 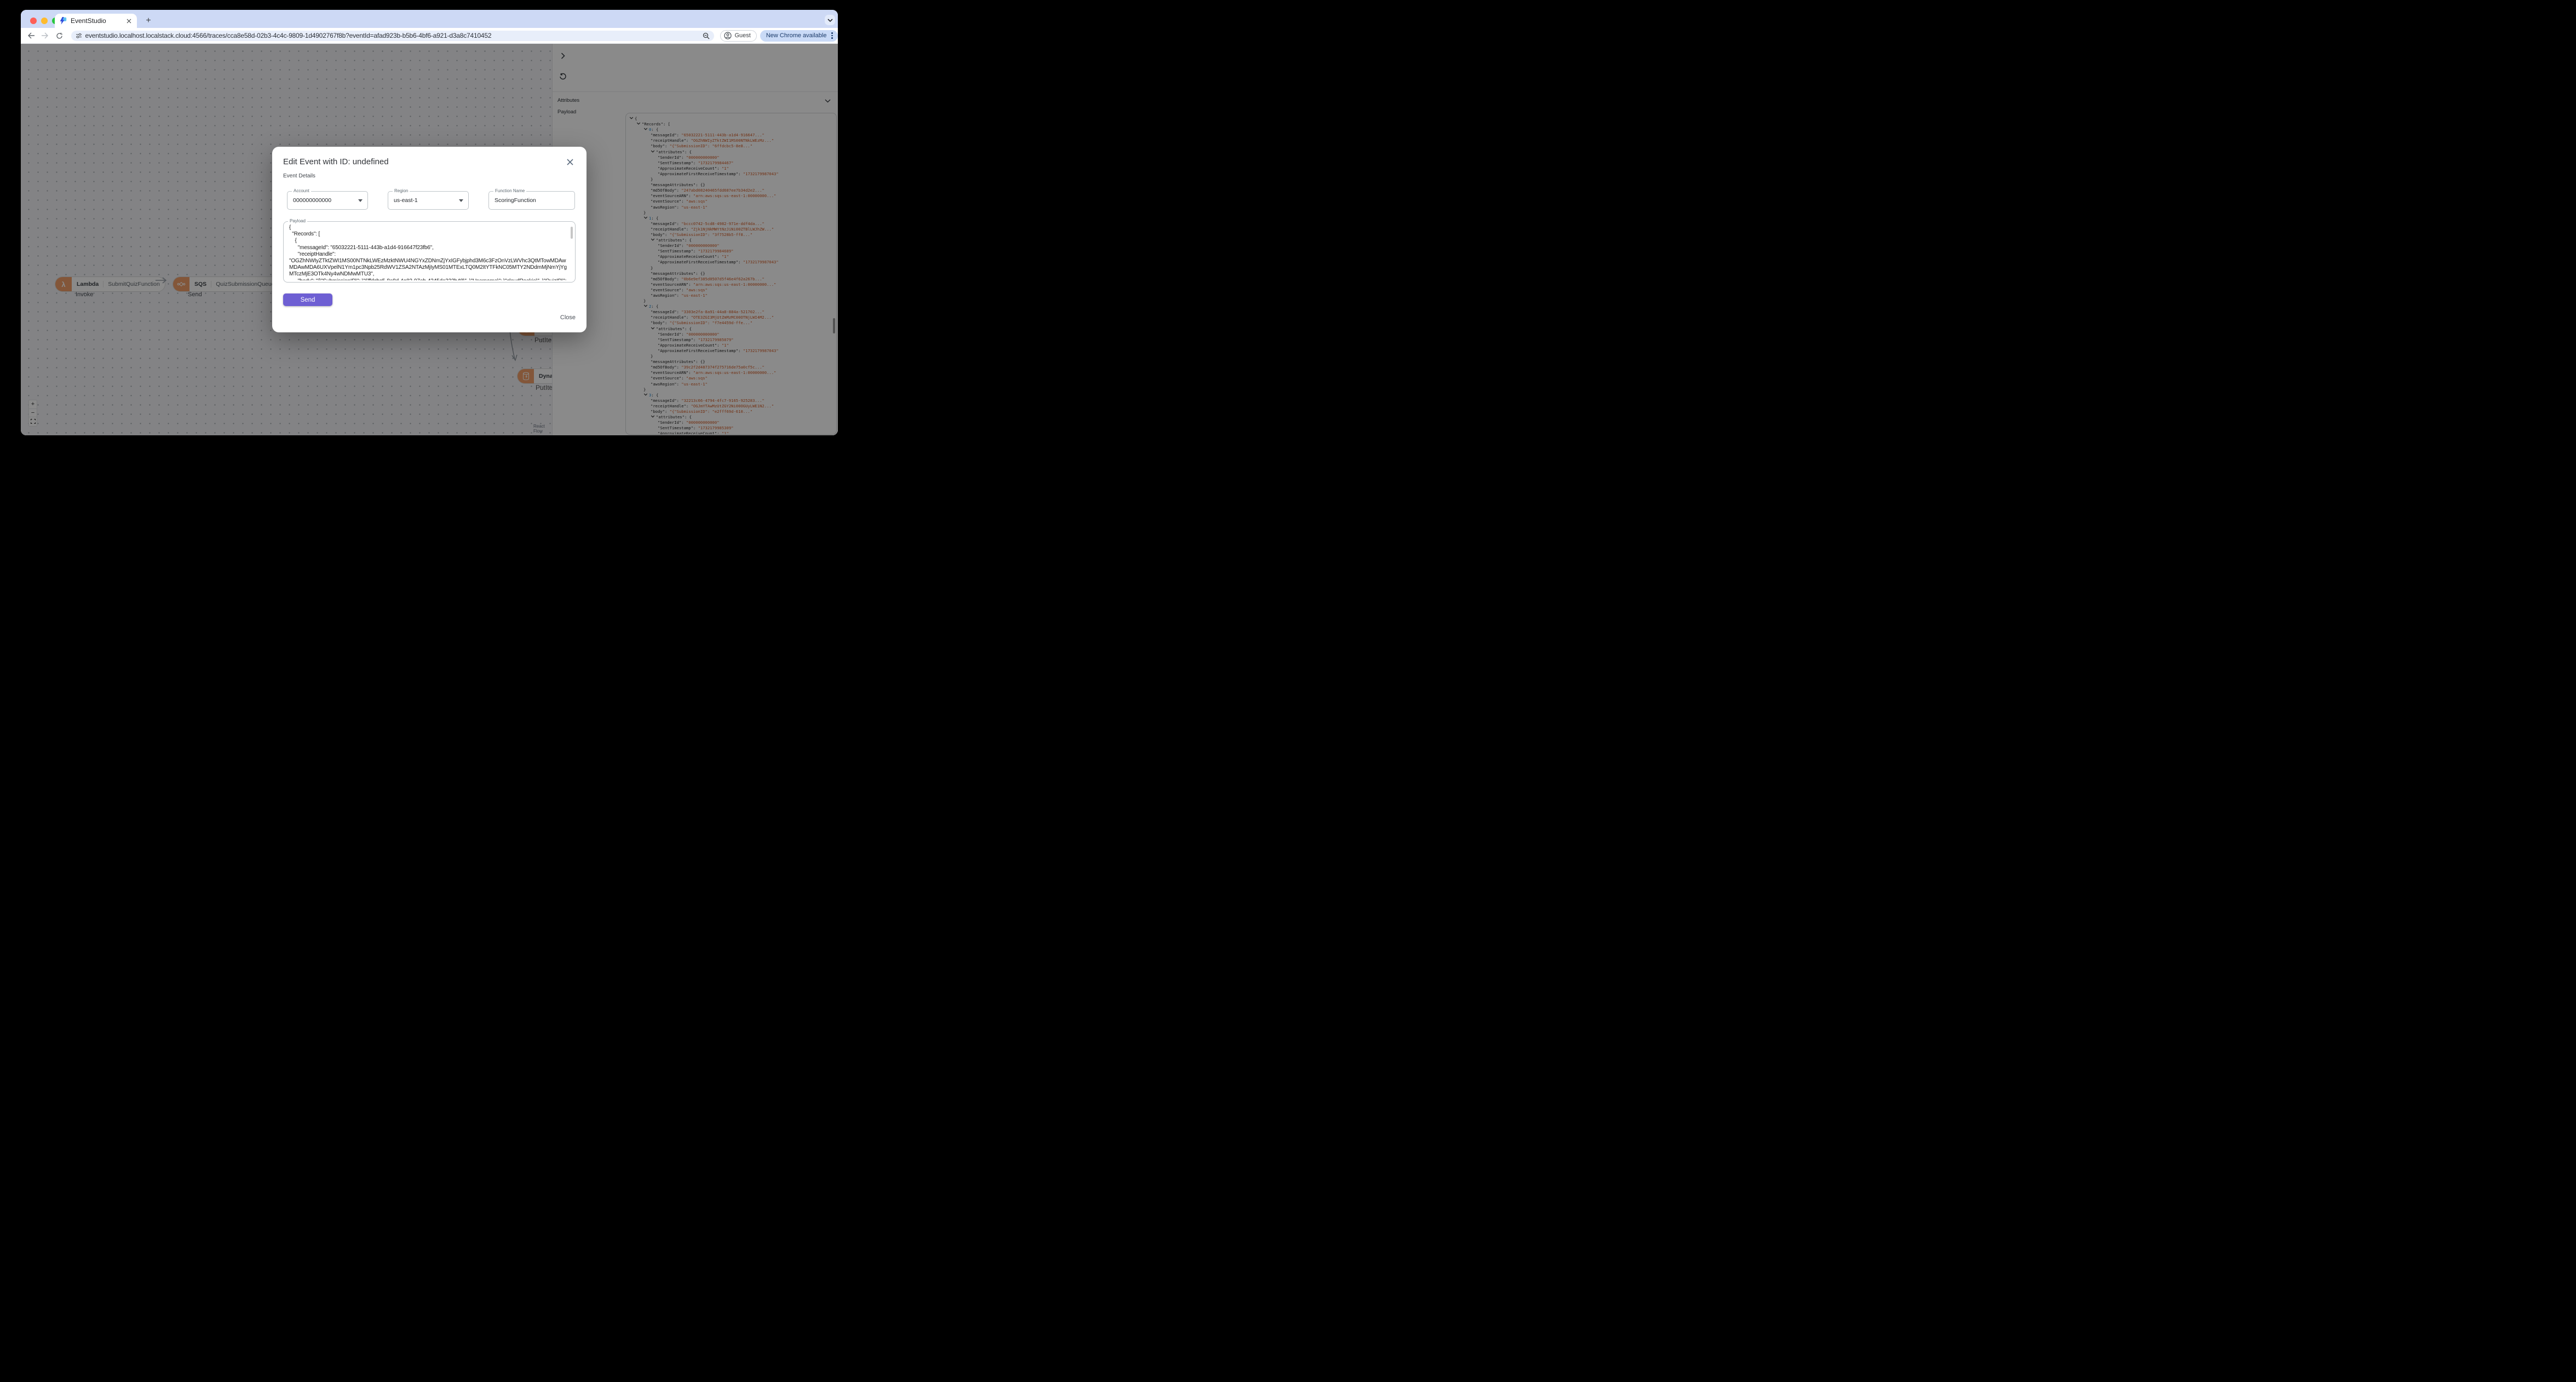 I want to click on tab-eventstudio: EventStudio, so click(x=96, y=21).